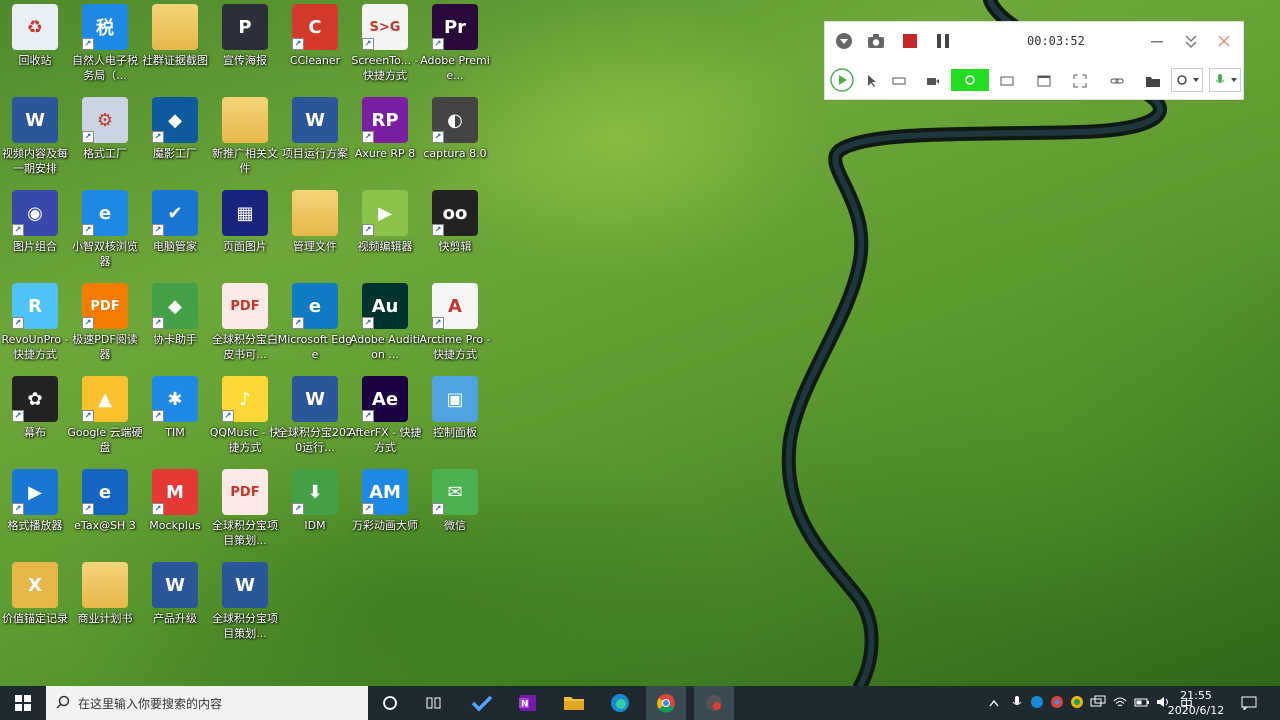  Describe the element at coordinates (245, 142) in the screenshot. I see `desktop-icon: 新推广相关文件` at that location.